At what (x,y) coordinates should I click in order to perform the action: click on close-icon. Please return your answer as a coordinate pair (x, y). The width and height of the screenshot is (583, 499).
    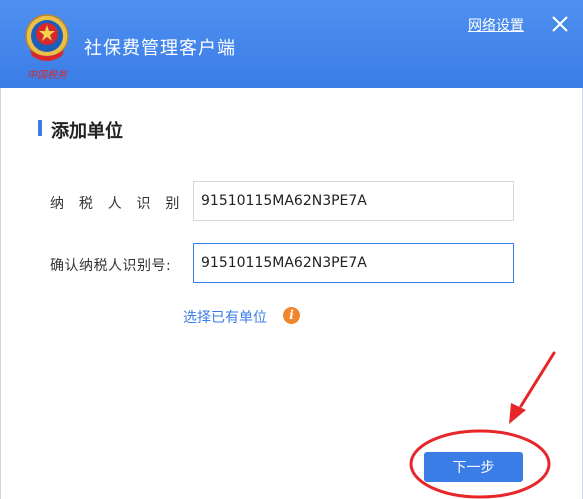
    Looking at the image, I should click on (560, 24).